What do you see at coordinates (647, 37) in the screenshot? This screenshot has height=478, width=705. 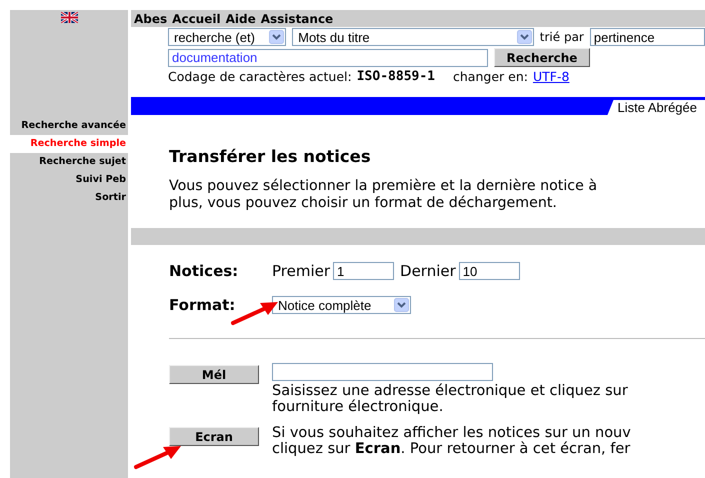 I see `sort-field: pertinence` at bounding box center [647, 37].